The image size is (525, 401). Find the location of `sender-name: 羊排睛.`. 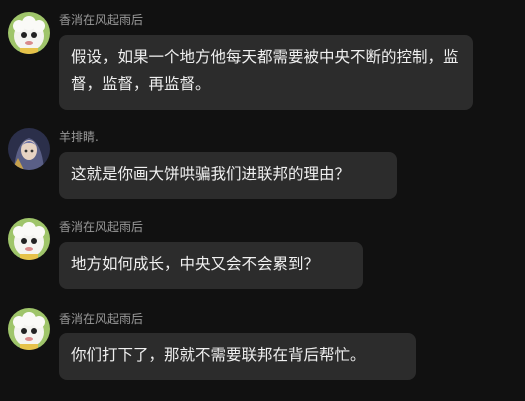

sender-name: 羊排睛. is located at coordinates (79, 137).